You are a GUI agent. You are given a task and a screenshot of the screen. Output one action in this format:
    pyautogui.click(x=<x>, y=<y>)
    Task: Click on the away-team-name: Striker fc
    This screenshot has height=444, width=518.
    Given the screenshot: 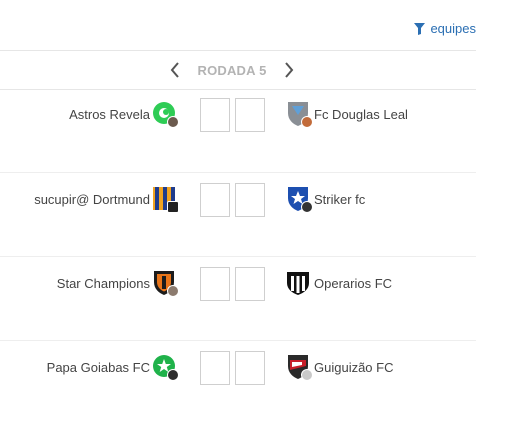 What is the action you would take?
    pyautogui.click(x=340, y=199)
    